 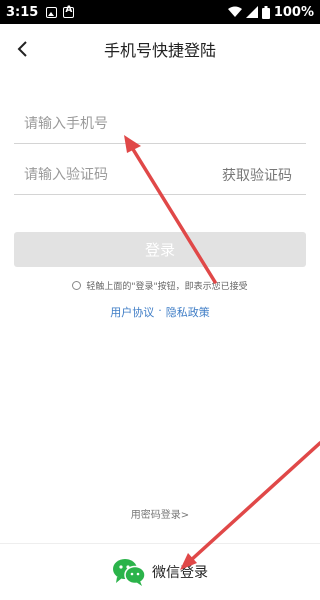 I want to click on battery-icon, so click(x=265, y=12).